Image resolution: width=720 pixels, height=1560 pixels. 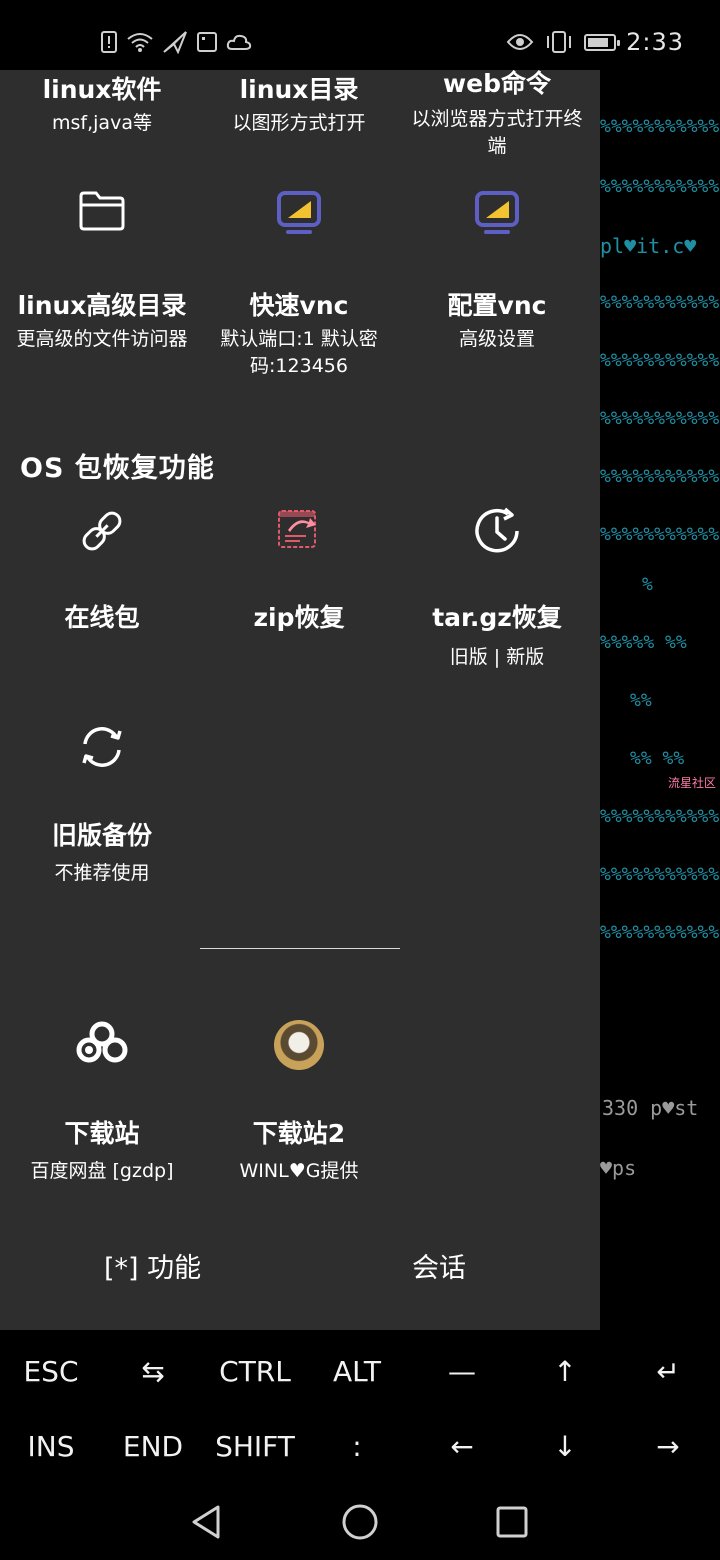 What do you see at coordinates (643, 642) in the screenshot?
I see `terminal-line: %%%%% %%` at bounding box center [643, 642].